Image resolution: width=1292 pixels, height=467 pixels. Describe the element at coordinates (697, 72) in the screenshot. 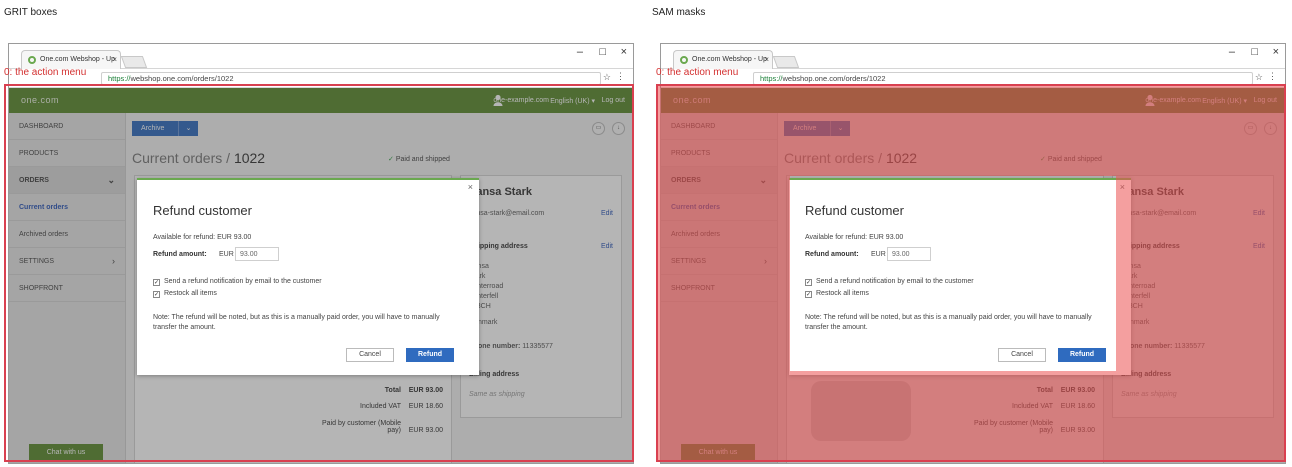

I see `annotation-label-right: 0: the action menu` at that location.